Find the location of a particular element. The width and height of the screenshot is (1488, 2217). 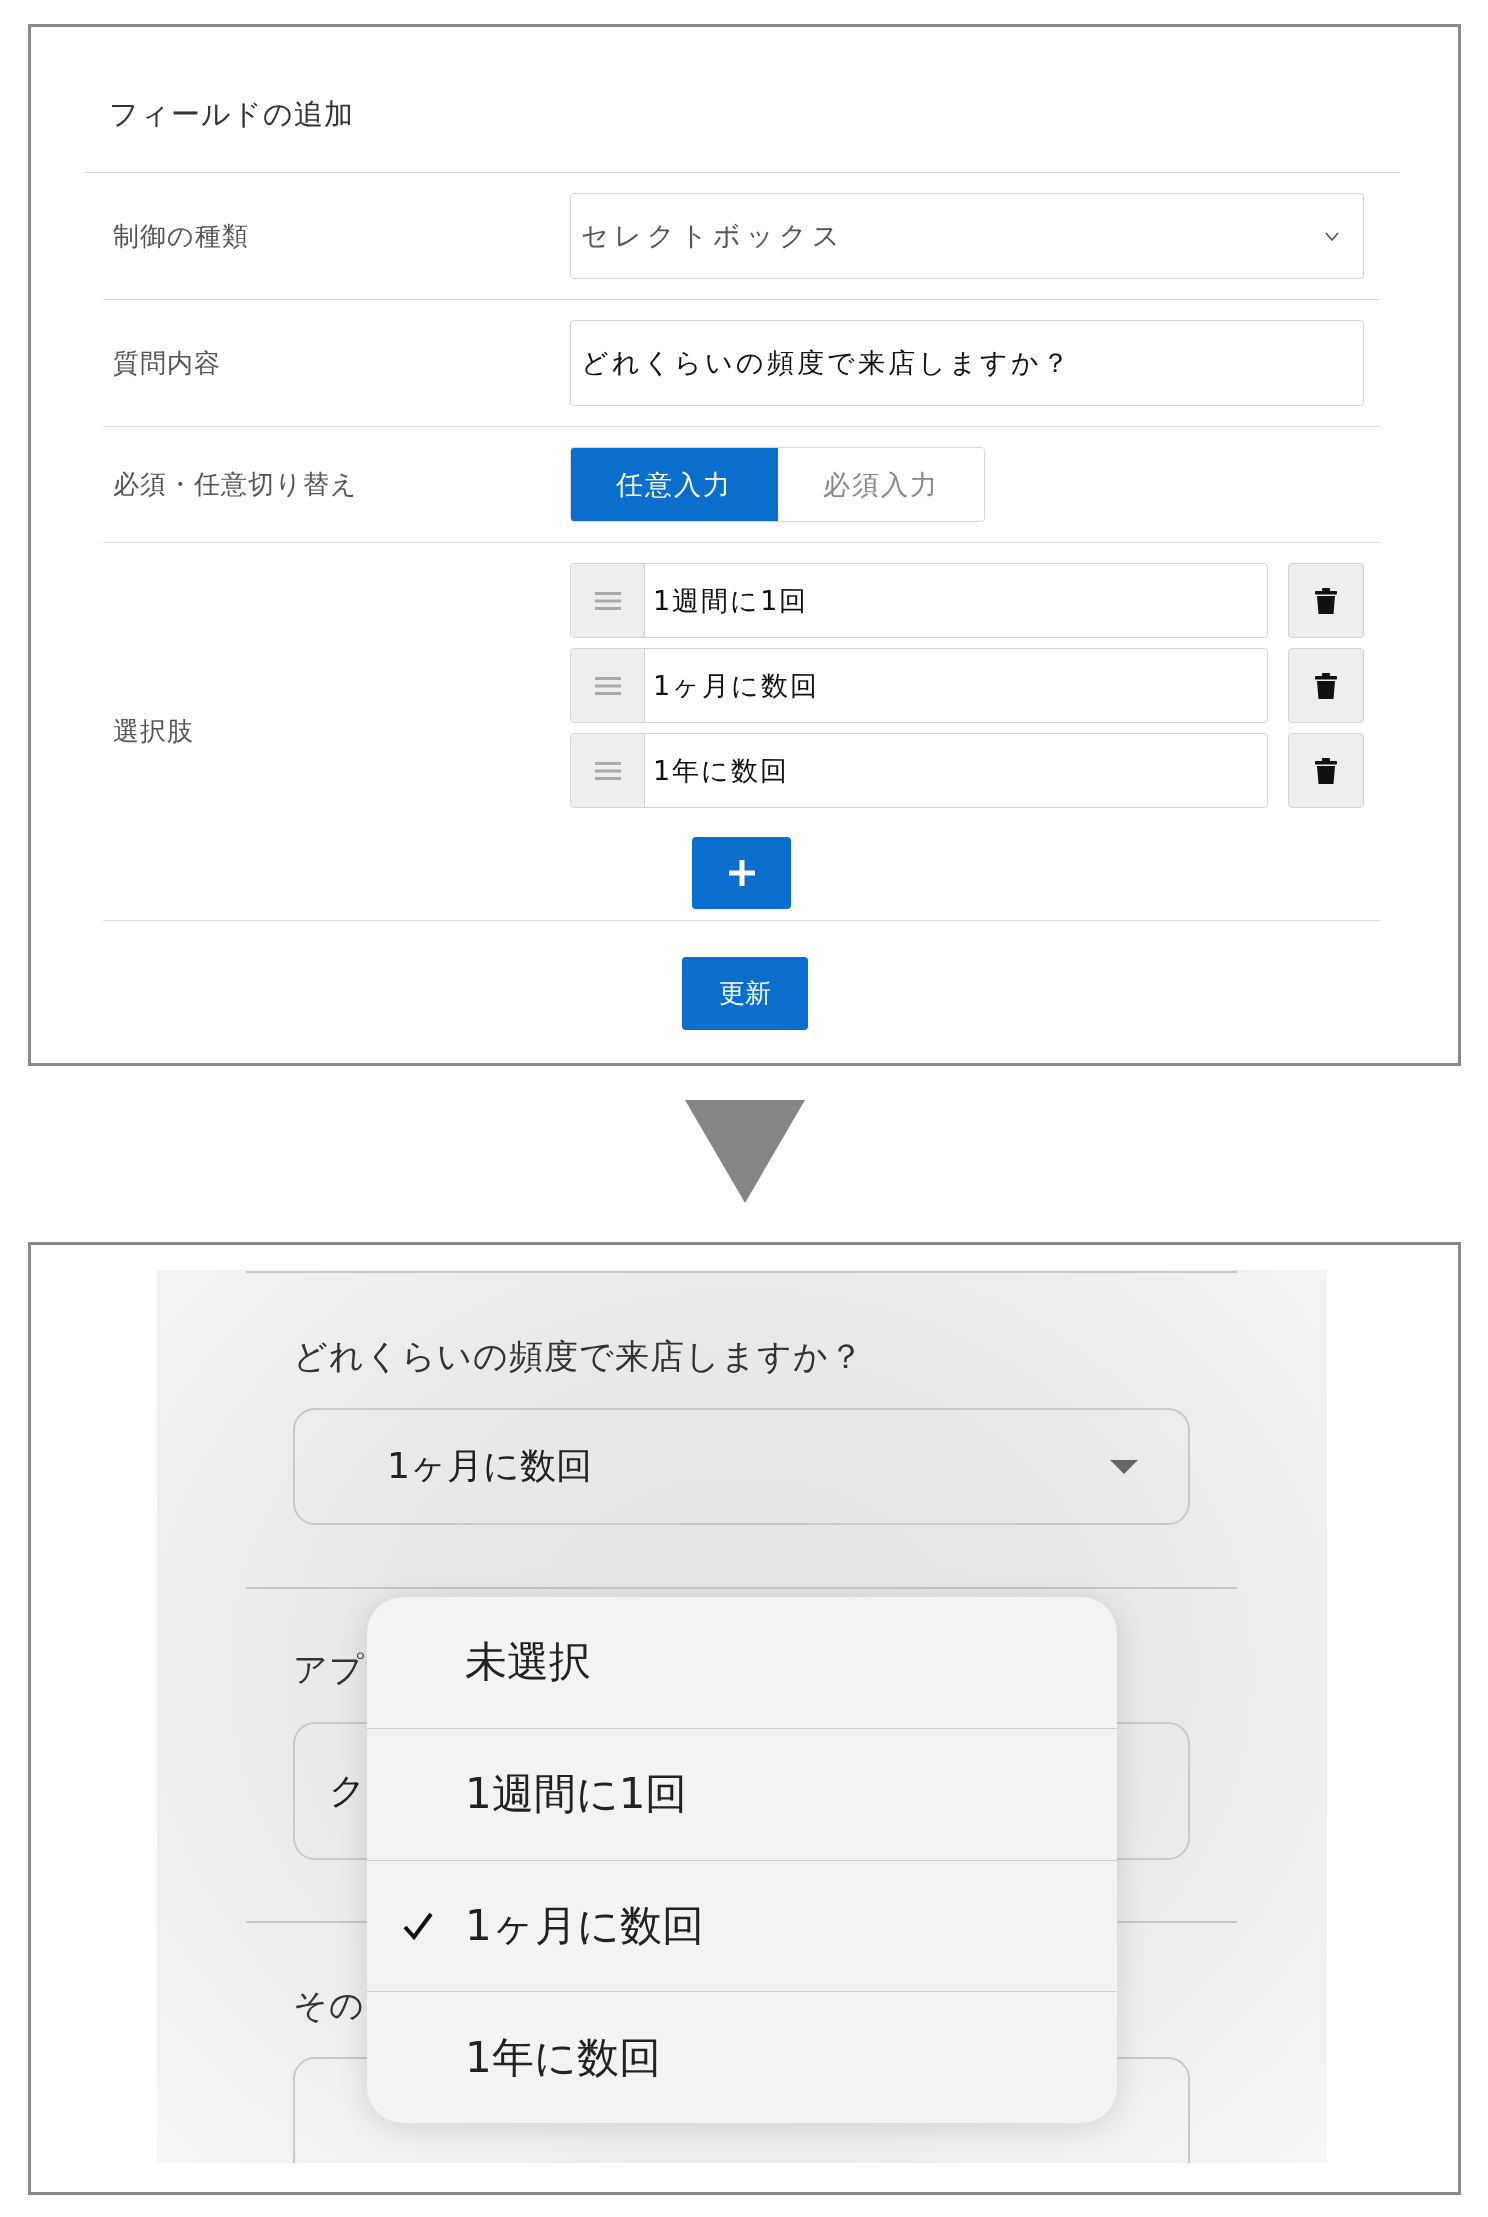

field-label: その is located at coordinates (329, 2005).